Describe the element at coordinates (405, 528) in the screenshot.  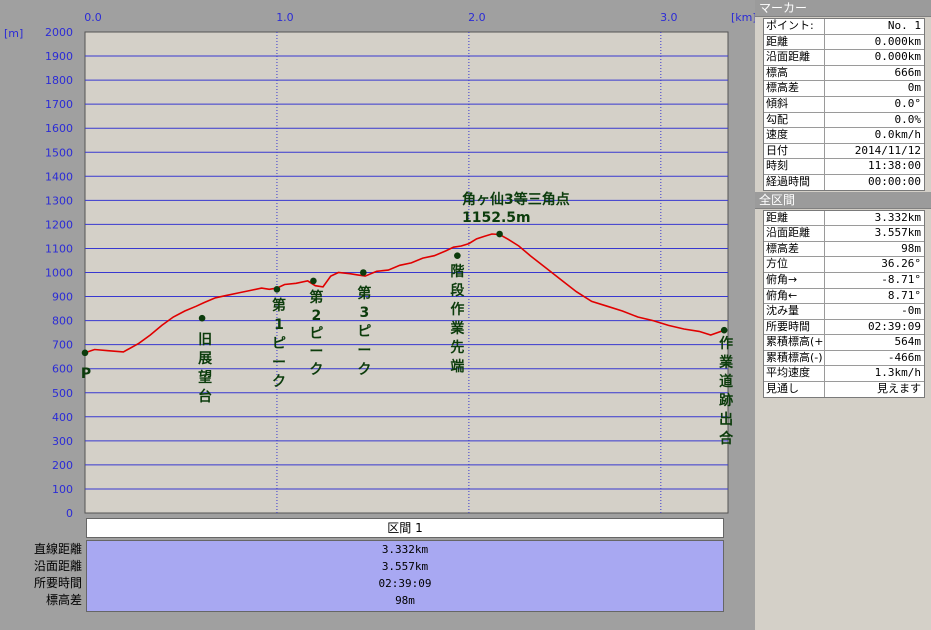
I see `section-header: 区間 1` at that location.